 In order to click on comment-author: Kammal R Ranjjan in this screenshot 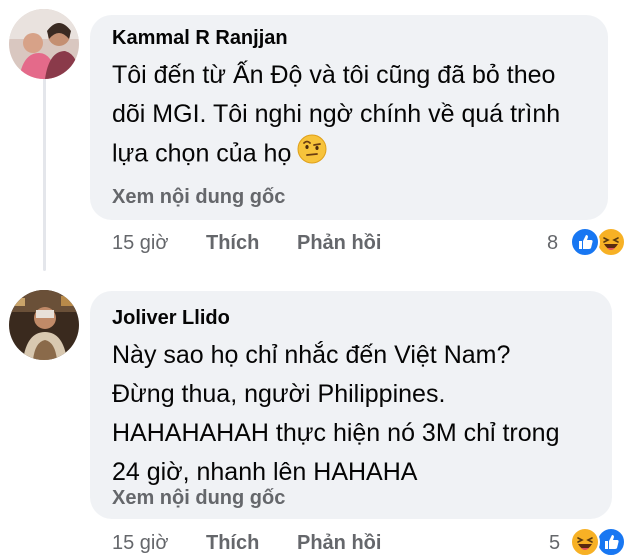, I will do `click(200, 38)`.